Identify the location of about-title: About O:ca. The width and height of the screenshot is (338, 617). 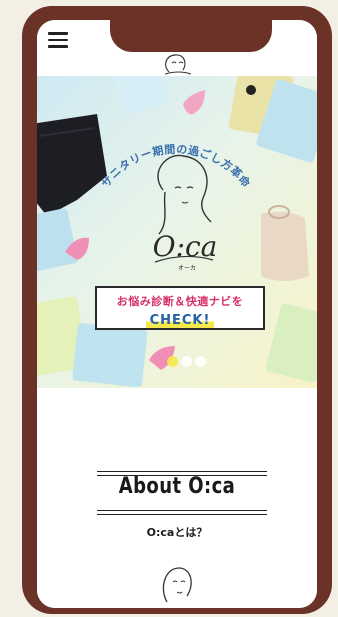
(177, 486).